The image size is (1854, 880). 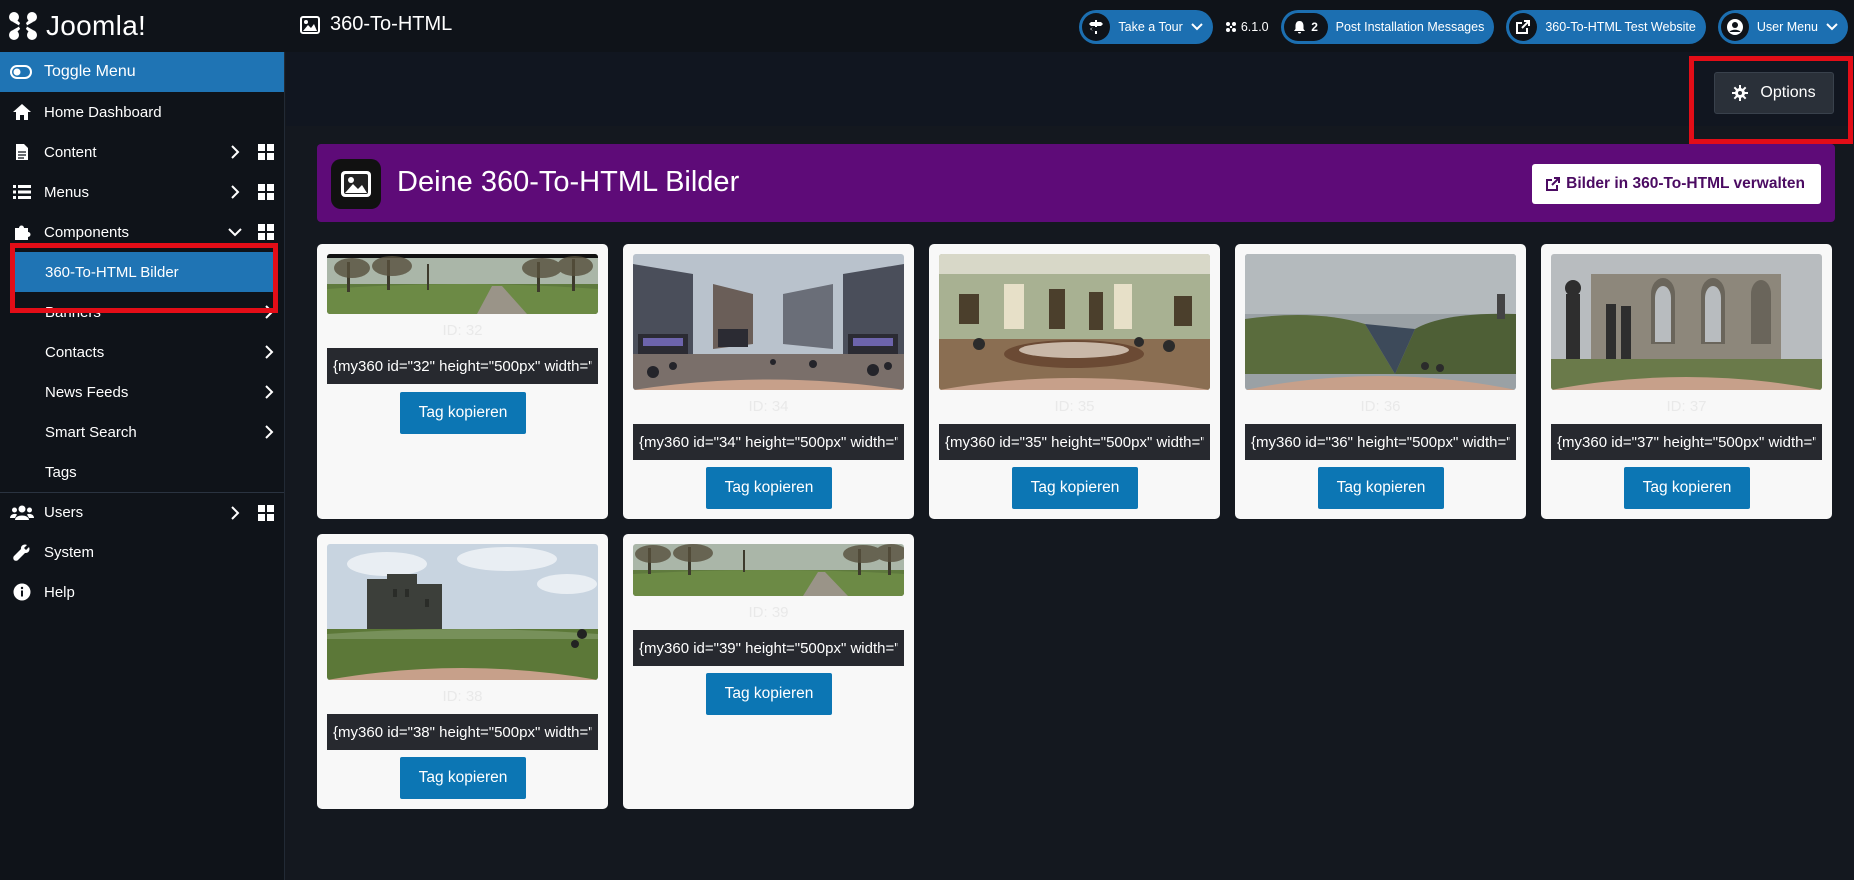 What do you see at coordinates (142, 72) in the screenshot?
I see `toggle-menu-button: Toggle Menu` at bounding box center [142, 72].